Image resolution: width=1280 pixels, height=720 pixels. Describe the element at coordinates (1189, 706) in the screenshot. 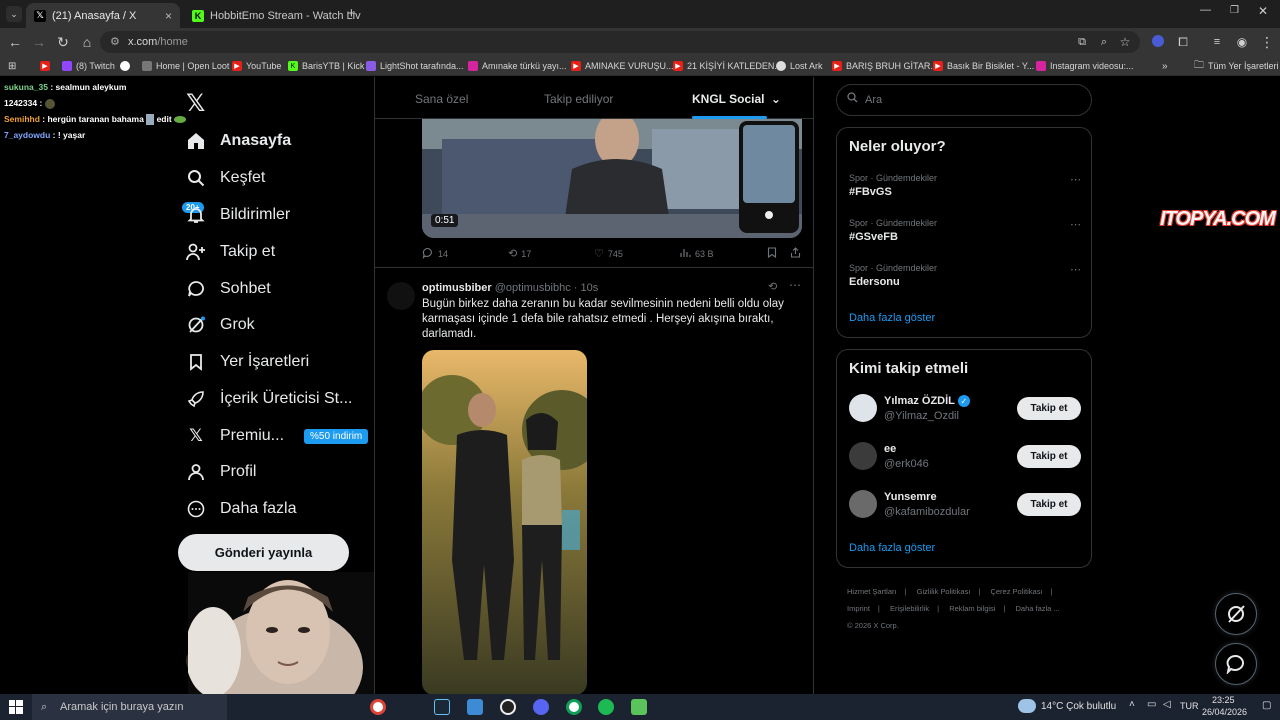

I see `language-indicator: TUR` at that location.